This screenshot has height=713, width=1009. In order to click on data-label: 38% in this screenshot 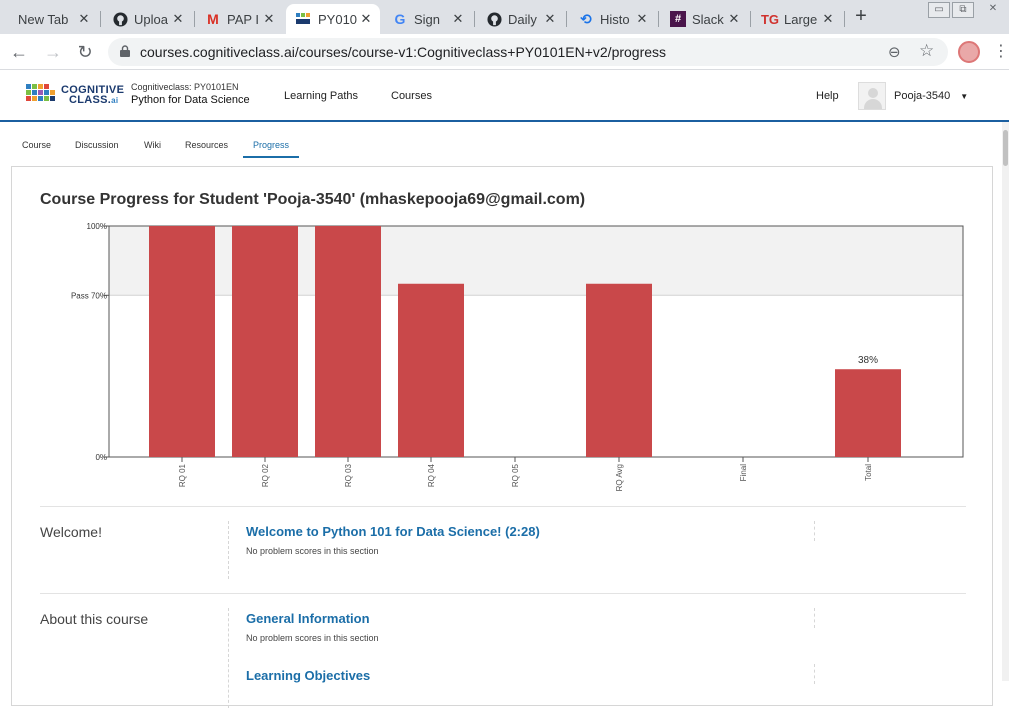, I will do `click(868, 360)`.